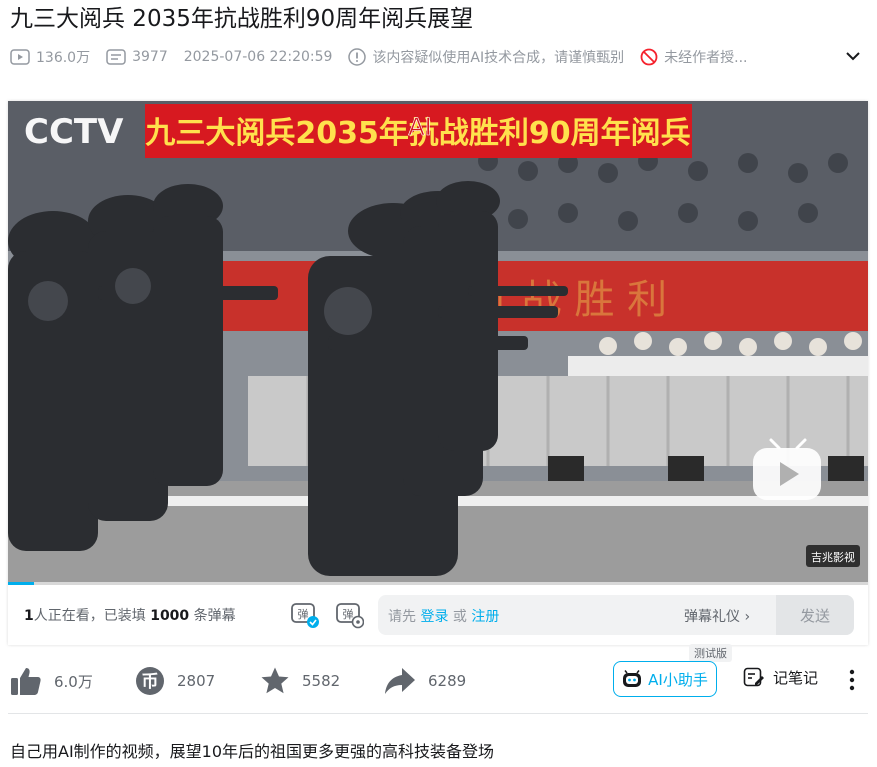 Image resolution: width=877 pixels, height=767 pixels. What do you see at coordinates (753, 677) in the screenshot?
I see `note-edit-icon` at bounding box center [753, 677].